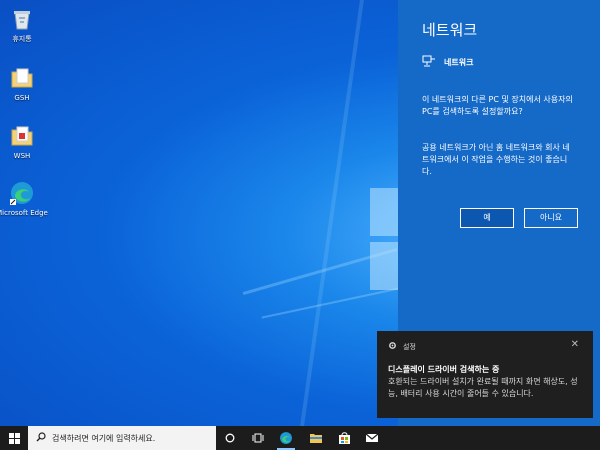 The height and width of the screenshot is (450, 600). I want to click on gear-icon, so click(392, 346).